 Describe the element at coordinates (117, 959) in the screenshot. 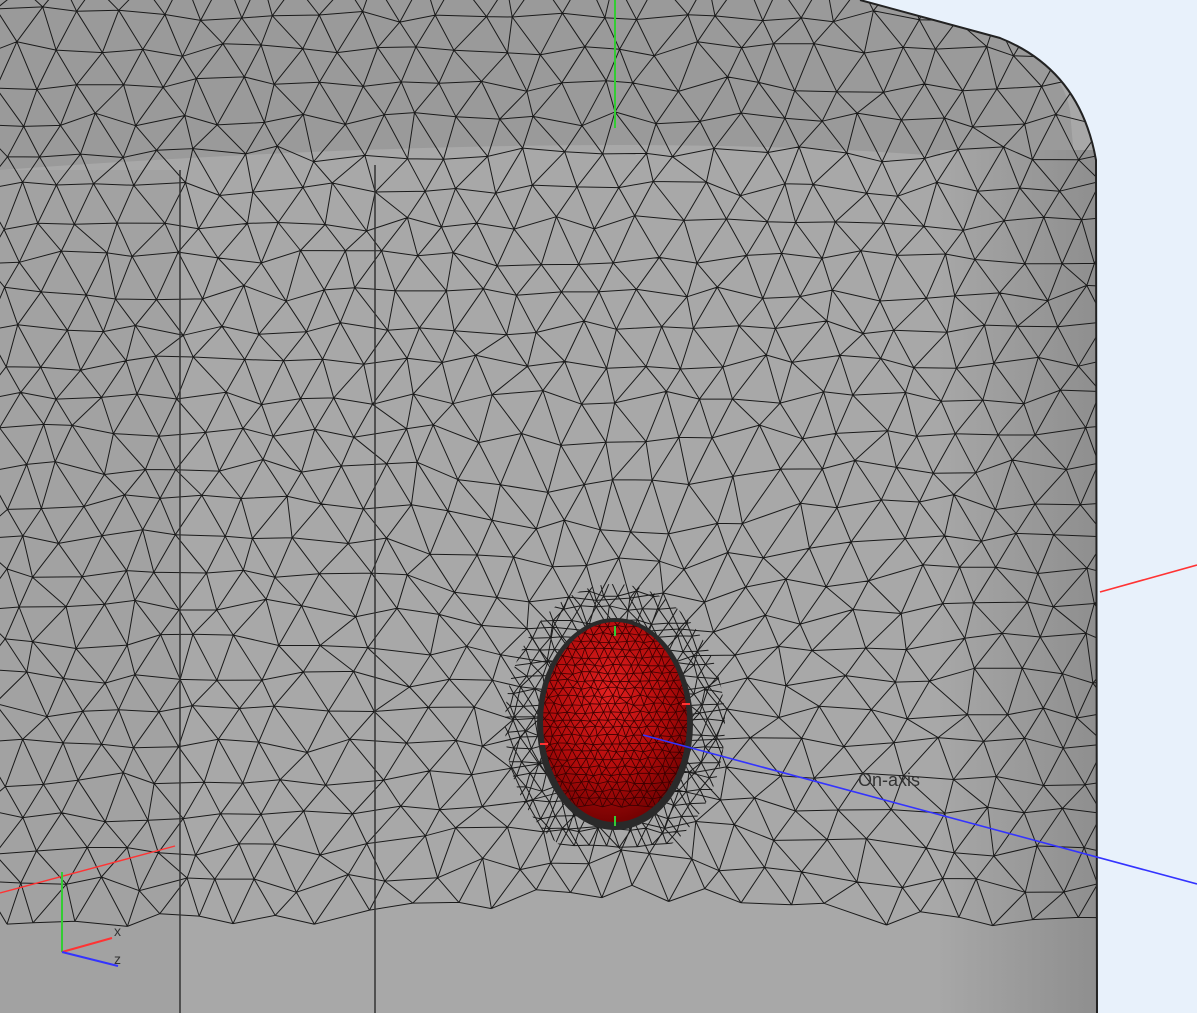

I see `triad-z-label: z` at that location.